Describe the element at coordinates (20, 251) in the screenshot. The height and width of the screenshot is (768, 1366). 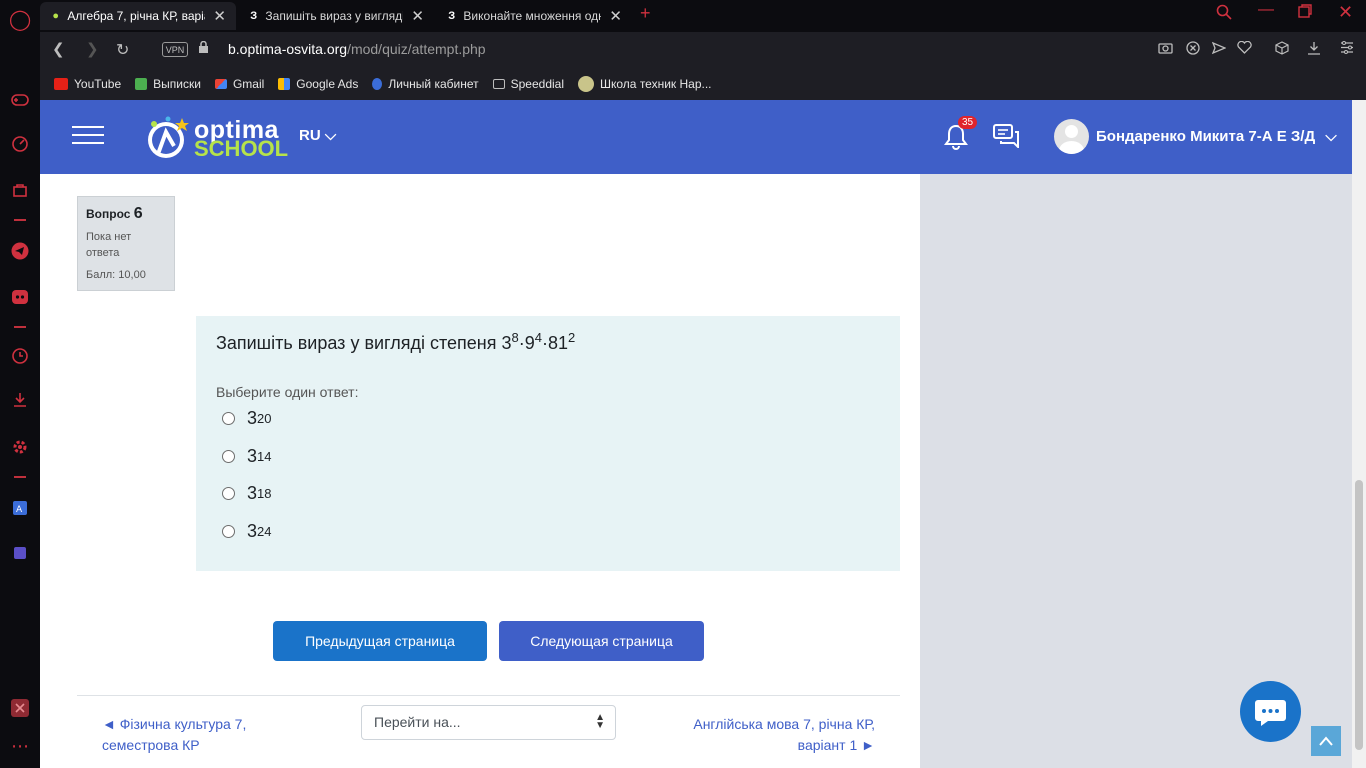
I see `telegram-icon` at that location.